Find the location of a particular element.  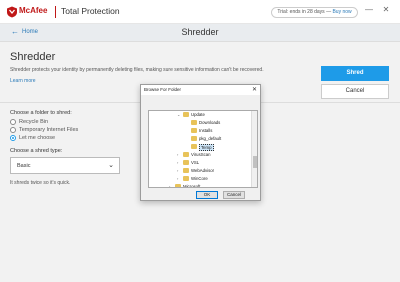

tree-item-label: WinCore is located at coordinates (199, 178).